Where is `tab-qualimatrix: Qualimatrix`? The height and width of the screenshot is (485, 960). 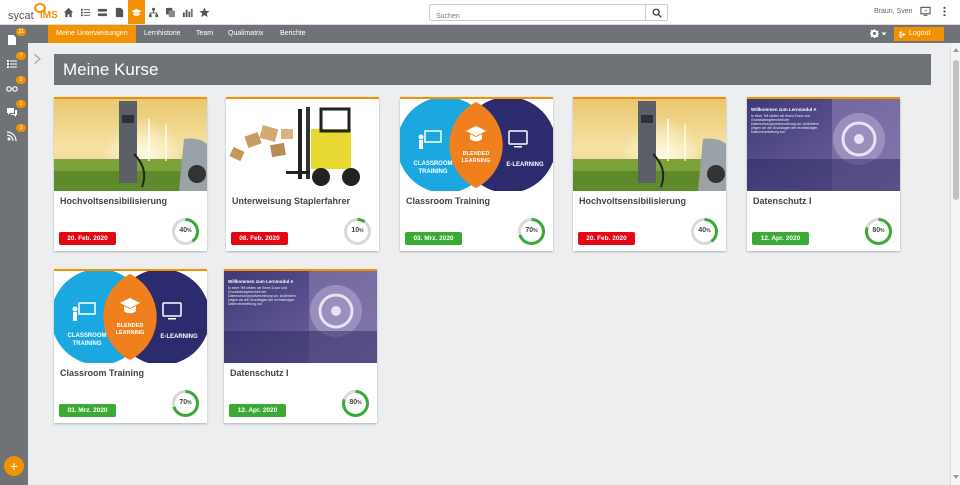 tab-qualimatrix: Qualimatrix is located at coordinates (245, 34).